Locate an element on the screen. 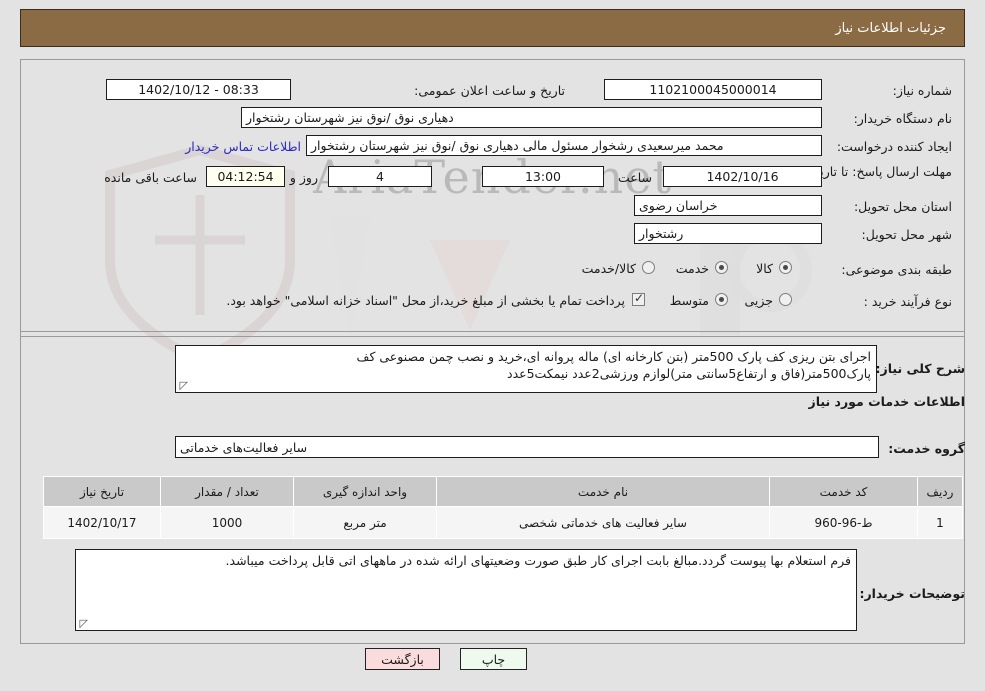  category-radio-kala-khedmat is located at coordinates (648, 267).